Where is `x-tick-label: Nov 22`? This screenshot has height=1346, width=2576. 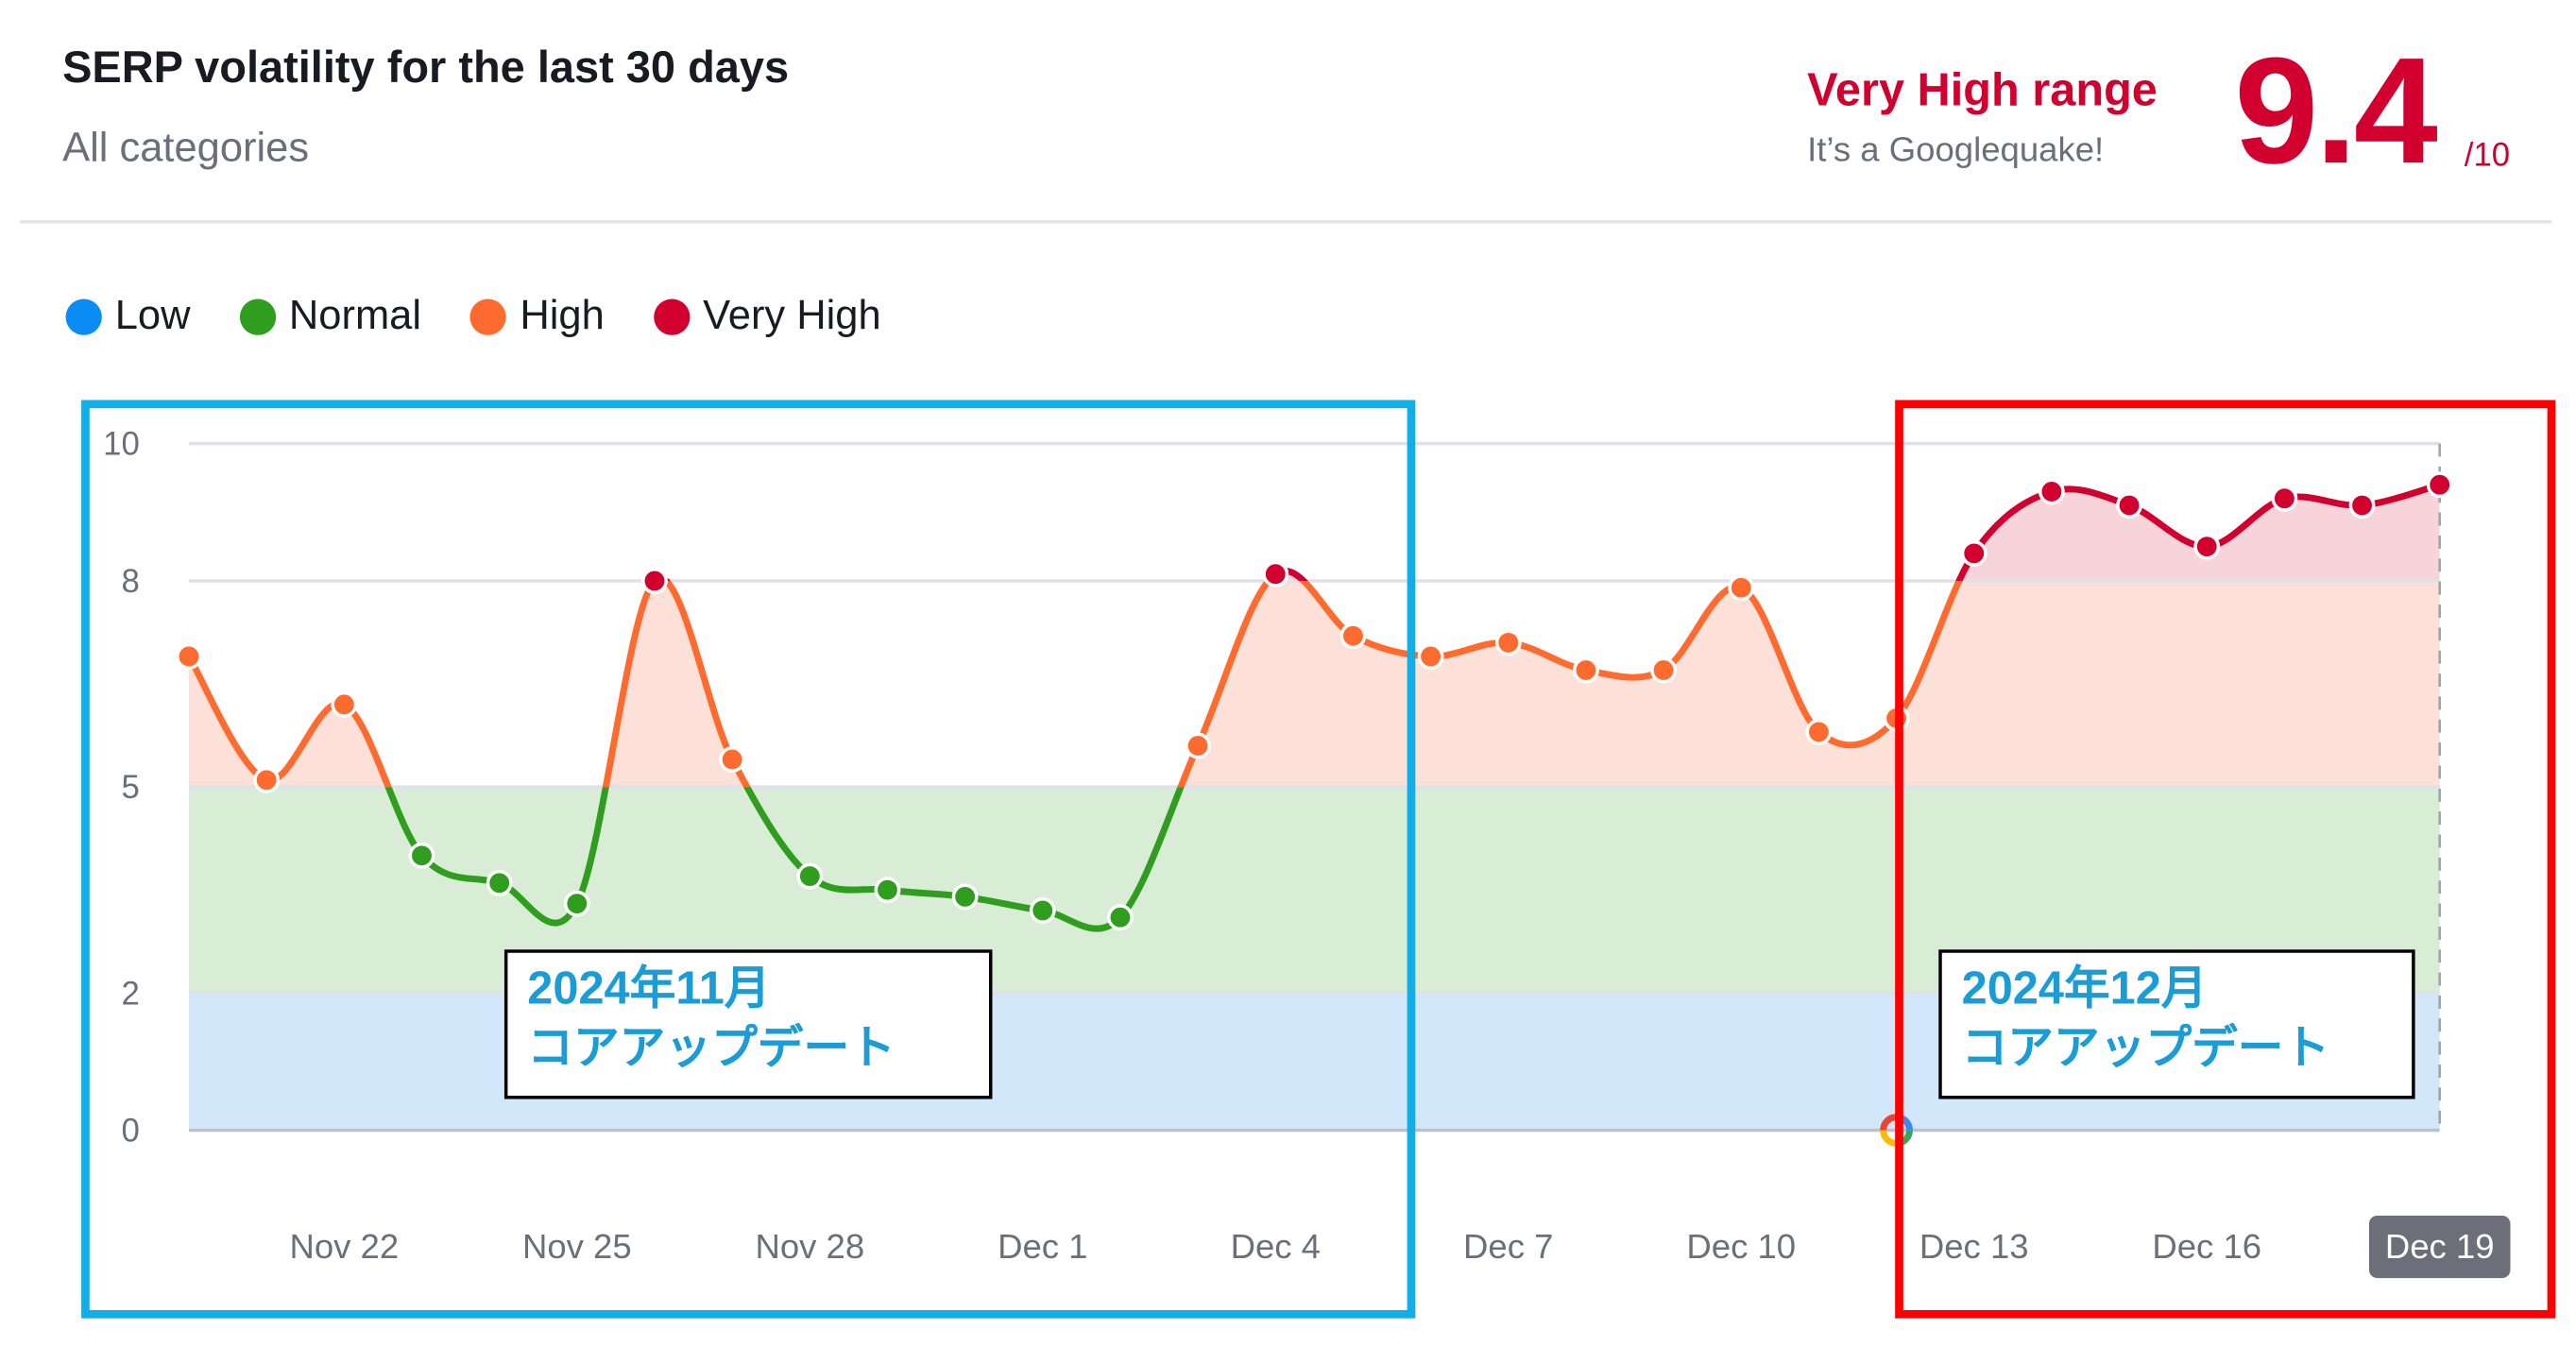 x-tick-label: Nov 22 is located at coordinates (344, 1246).